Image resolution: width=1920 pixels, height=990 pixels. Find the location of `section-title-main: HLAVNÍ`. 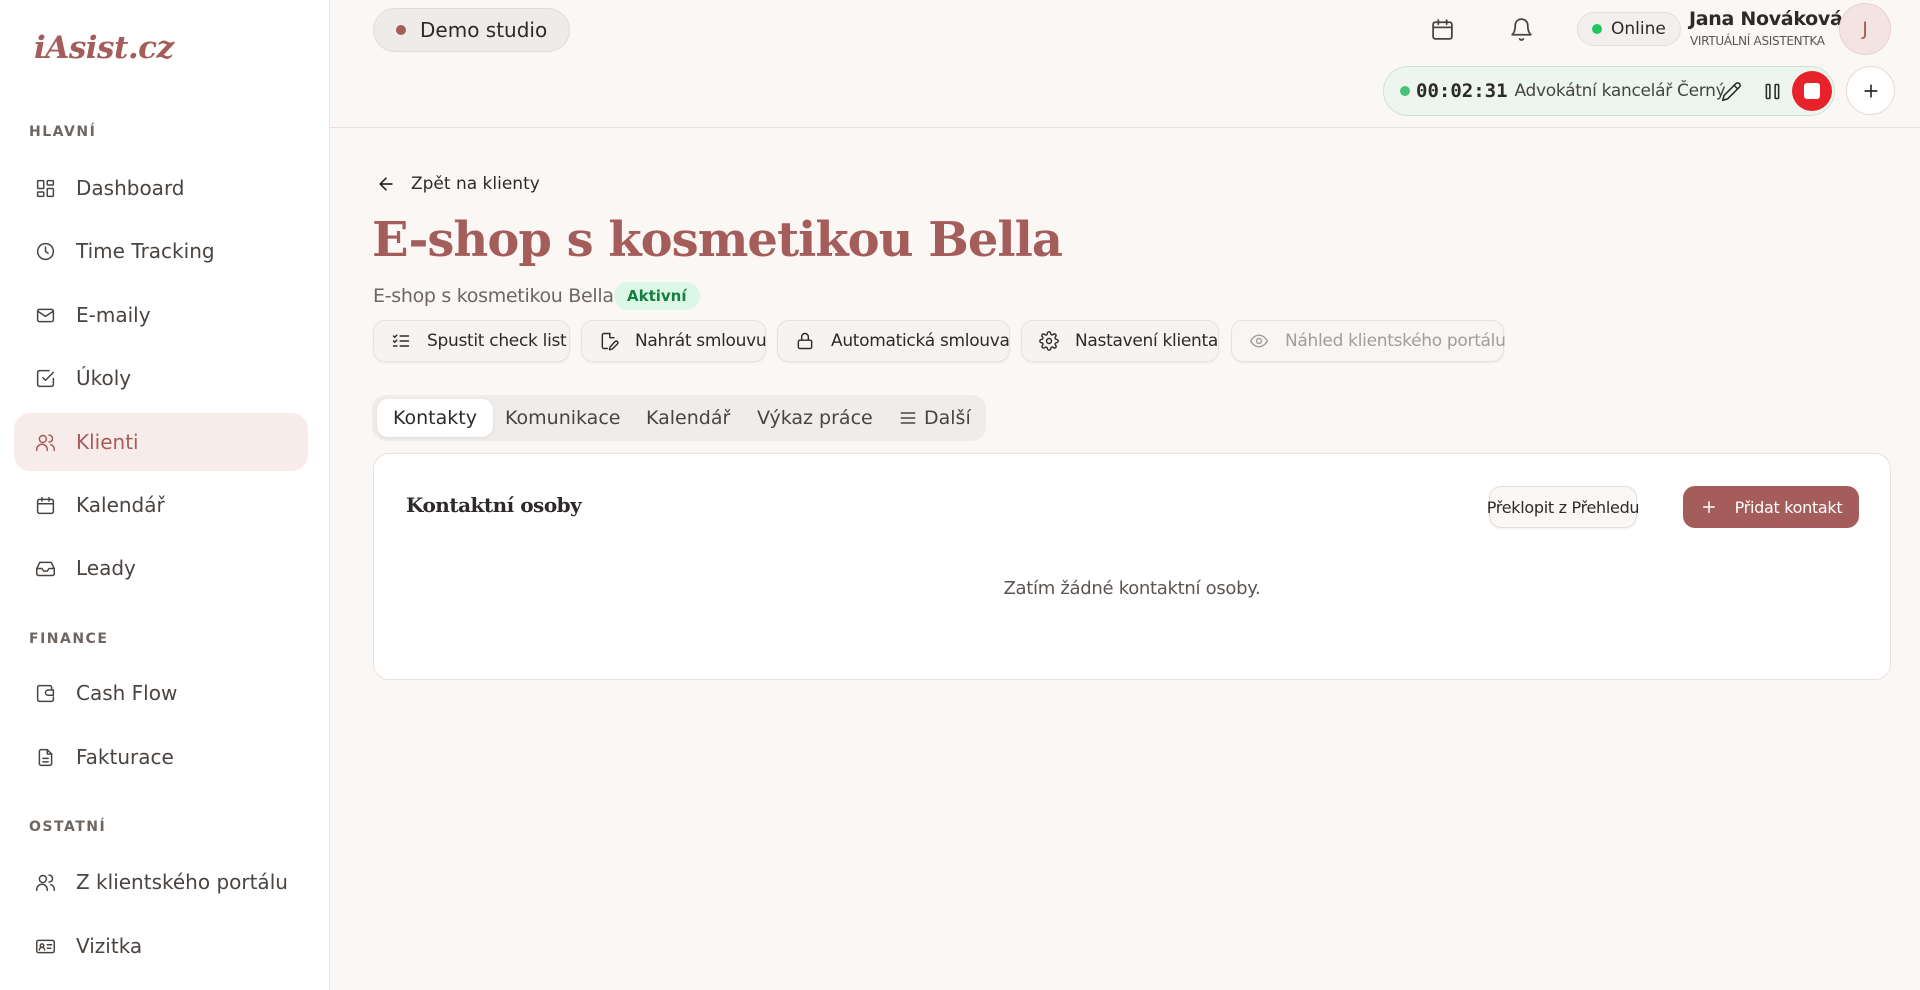

section-title-main: HLAVNÍ is located at coordinates (63, 132).